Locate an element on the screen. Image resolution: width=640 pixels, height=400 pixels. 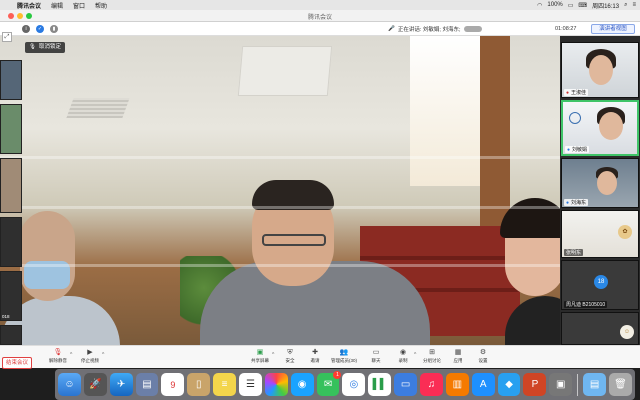
record-button: ◉ 录制 is located at coordinates (403, 356).